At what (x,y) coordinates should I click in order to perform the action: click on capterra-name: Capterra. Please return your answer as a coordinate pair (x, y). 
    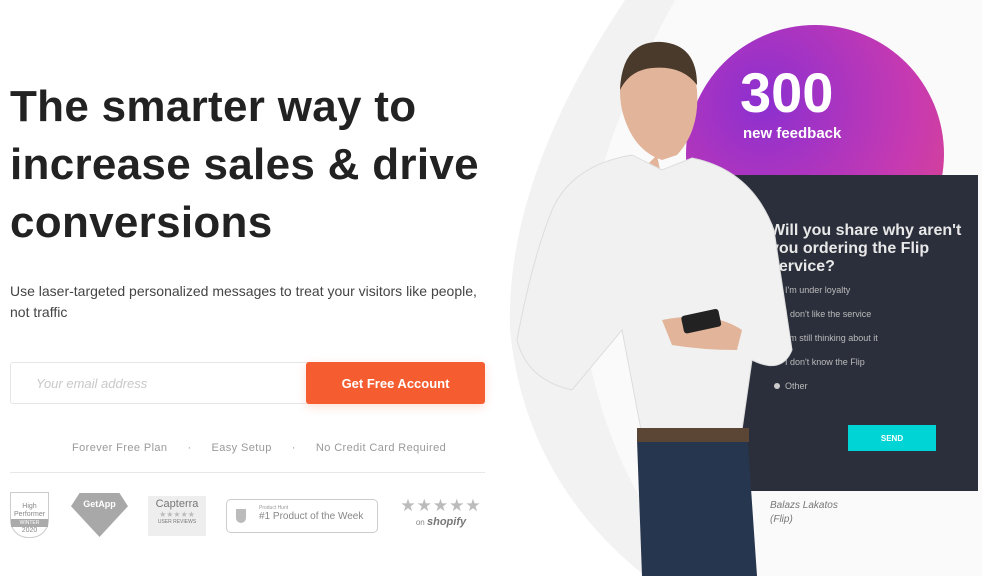
    Looking at the image, I should click on (177, 504).